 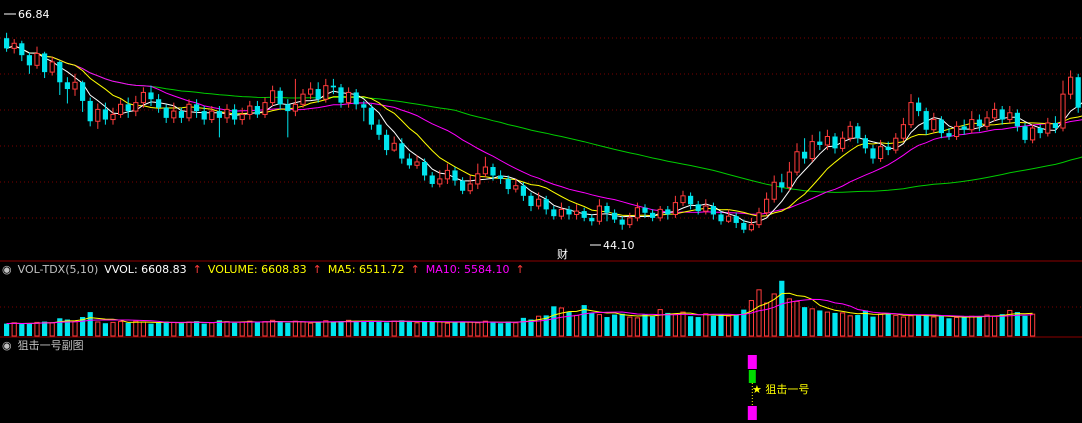 I want to click on signal-panel-icon: ◉, so click(x=7, y=345).